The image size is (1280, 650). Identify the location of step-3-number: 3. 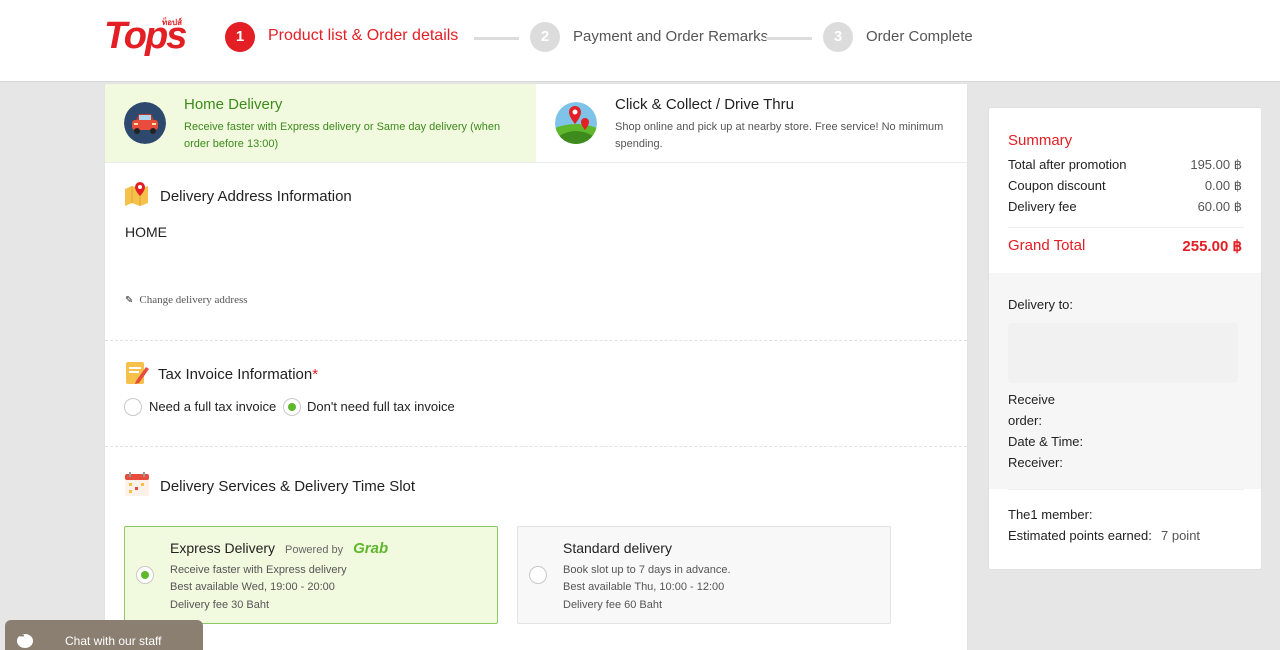
(838, 37).